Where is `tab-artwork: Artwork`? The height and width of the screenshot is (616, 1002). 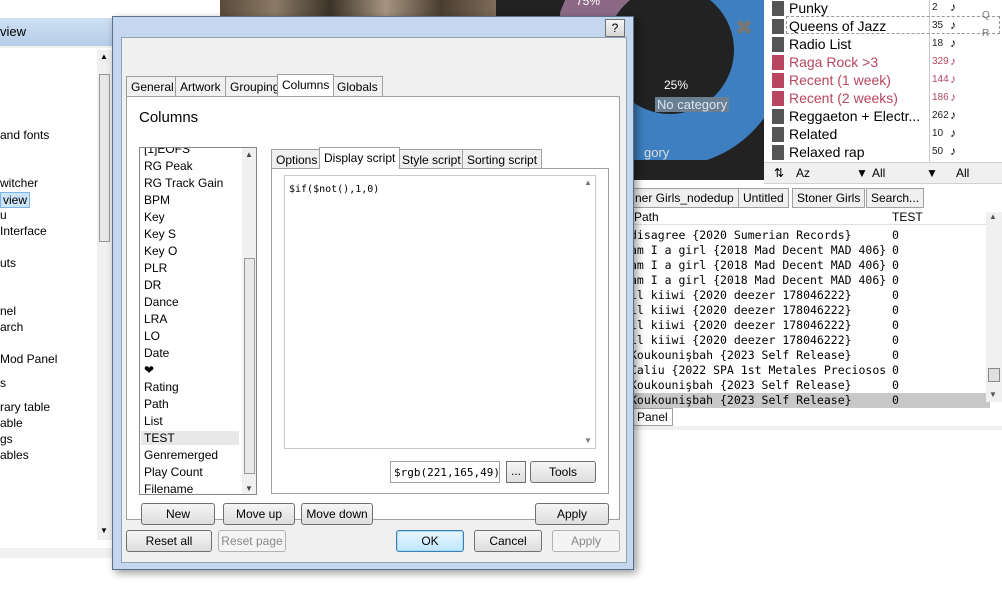 tab-artwork: Artwork is located at coordinates (200, 86).